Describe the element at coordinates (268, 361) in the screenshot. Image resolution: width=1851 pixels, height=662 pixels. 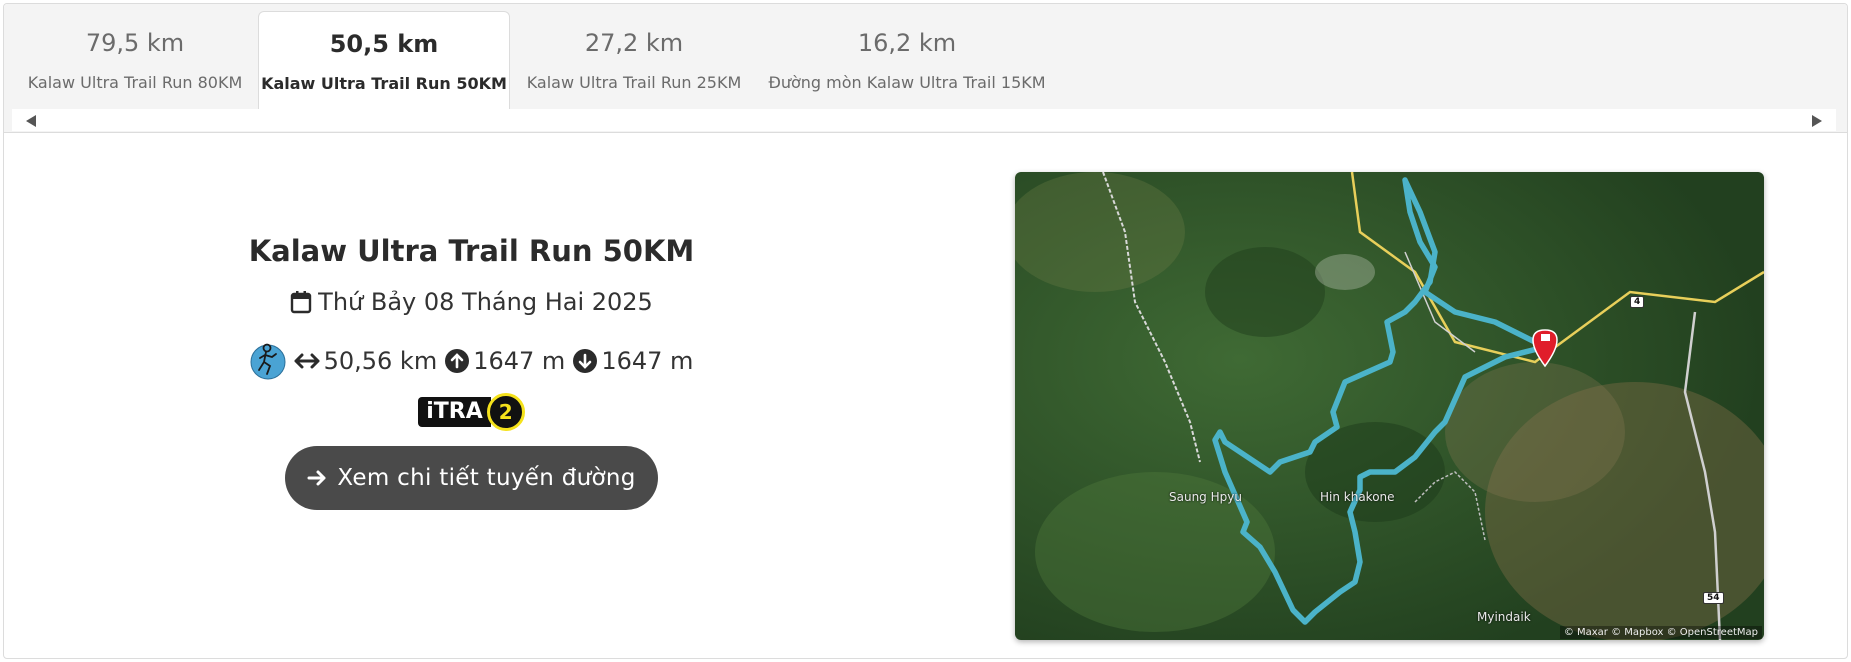
I see `runner-icon` at that location.